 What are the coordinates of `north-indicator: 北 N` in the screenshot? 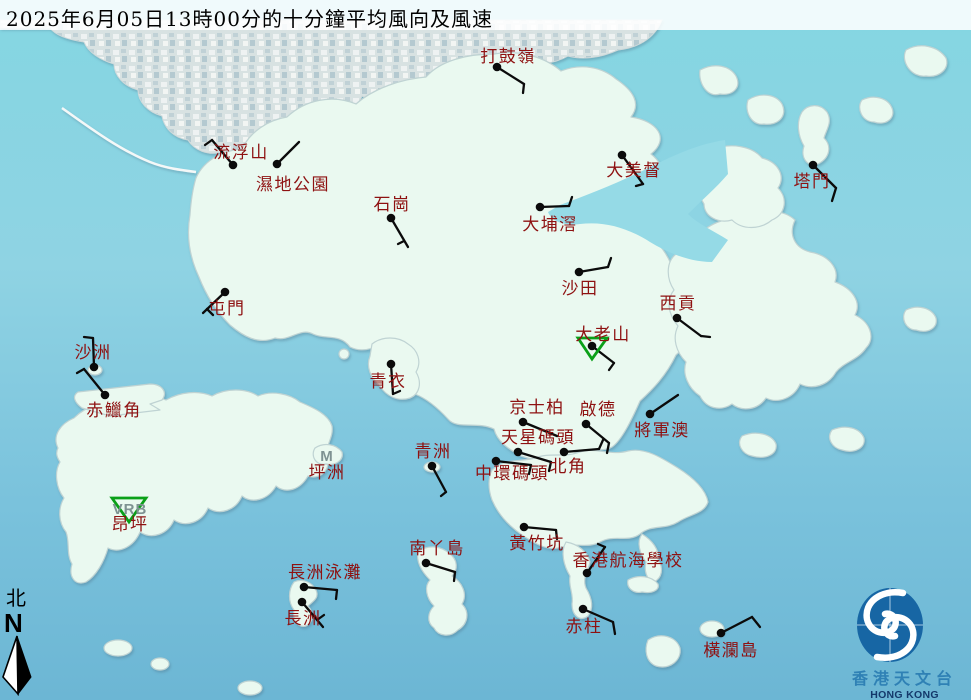 It's located at (22, 642).